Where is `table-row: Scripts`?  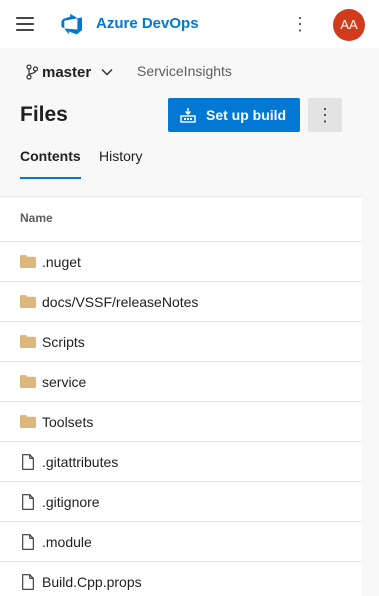
table-row: Scripts is located at coordinates (181, 341).